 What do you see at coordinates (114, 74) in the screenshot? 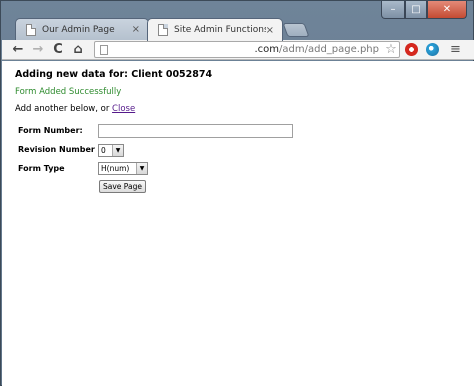
I see `page-title: Adding new data for: Client 0052874` at bounding box center [114, 74].